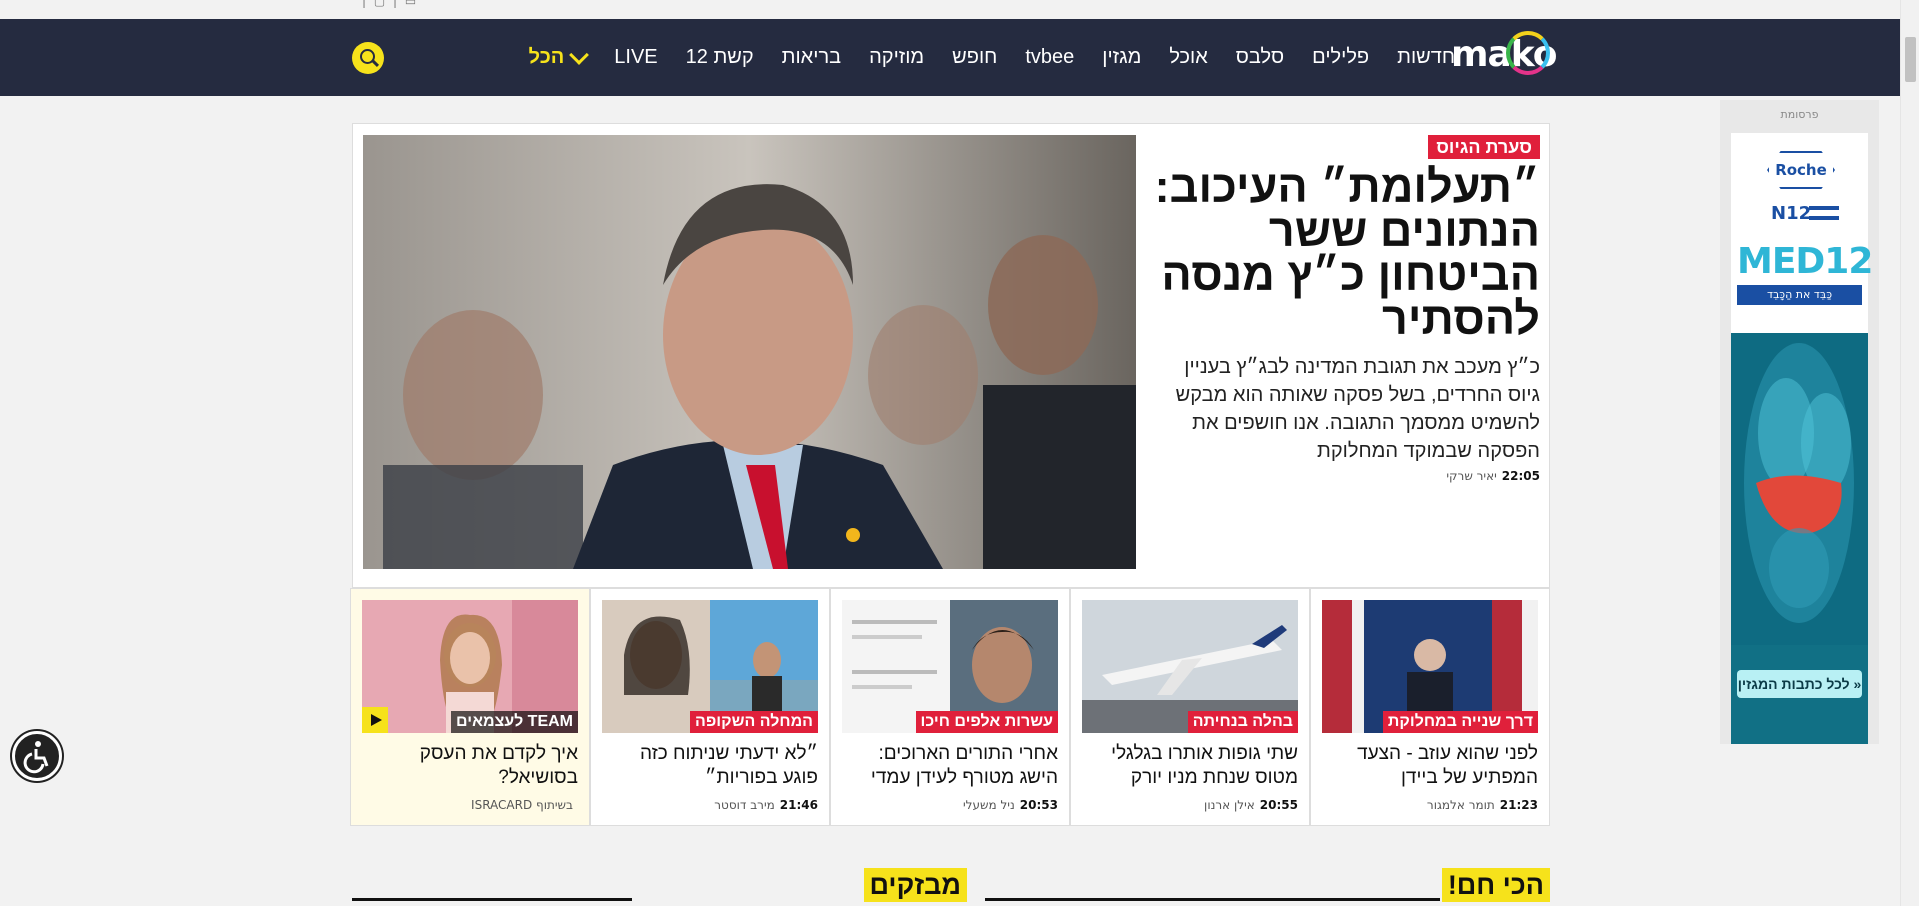 The width and height of the screenshot is (1919, 906). Describe the element at coordinates (986, 722) in the screenshot. I see `card-category-tag: עשרות אלפים חיכו` at that location.